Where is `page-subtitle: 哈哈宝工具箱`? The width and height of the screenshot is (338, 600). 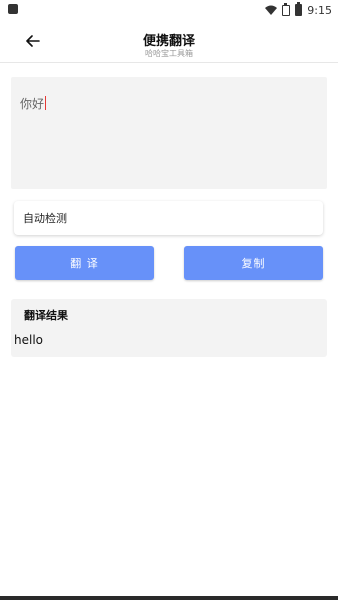 page-subtitle: 哈哈宝工具箱 is located at coordinates (169, 53).